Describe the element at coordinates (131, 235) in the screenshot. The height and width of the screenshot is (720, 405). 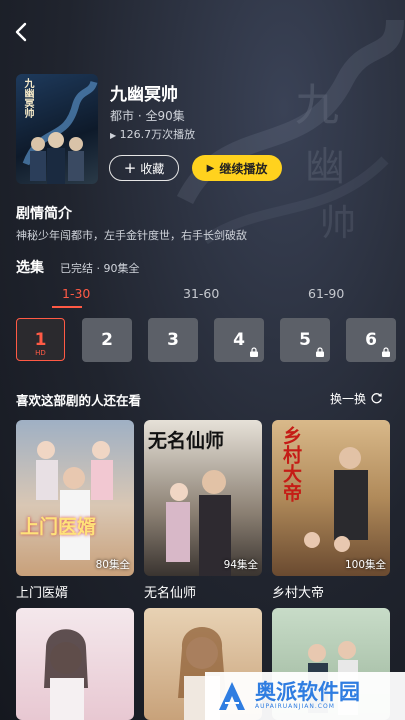
I see `synopsis-text: 神秘少年闯都市，左手金针度世，右手长剑破敌` at that location.